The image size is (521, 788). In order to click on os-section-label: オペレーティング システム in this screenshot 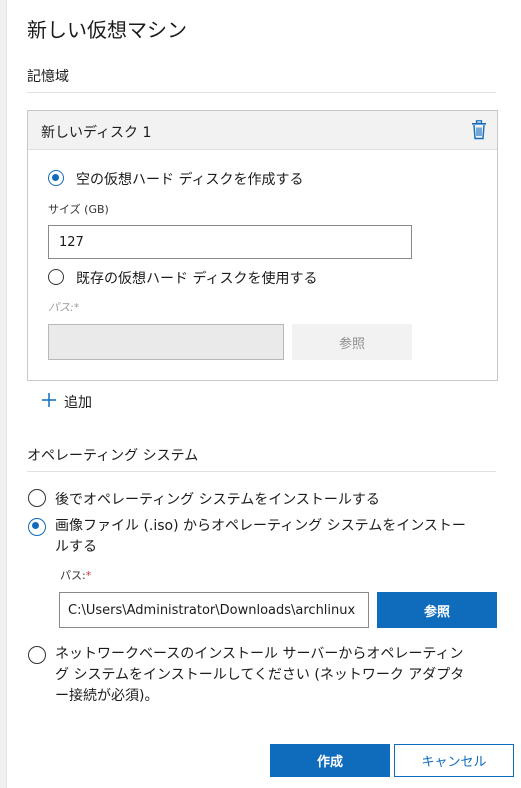, I will do `click(113, 456)`.